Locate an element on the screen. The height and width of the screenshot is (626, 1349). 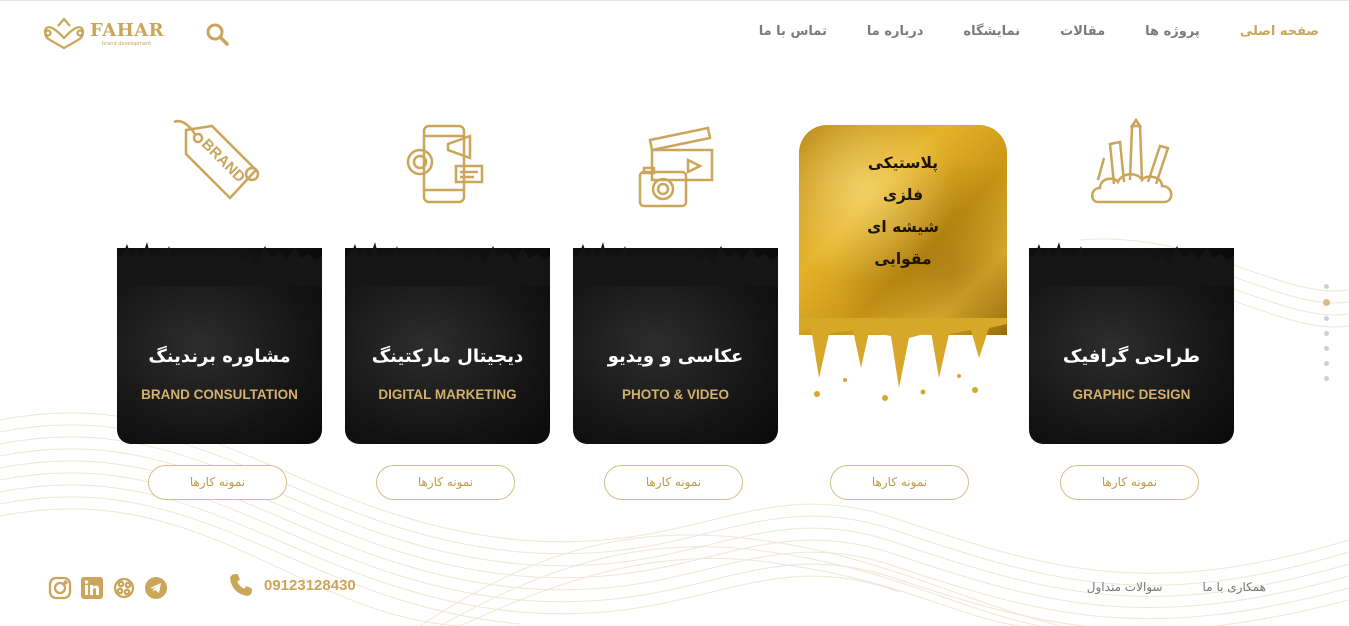
pagination-dot-active is located at coordinates (1326, 302).